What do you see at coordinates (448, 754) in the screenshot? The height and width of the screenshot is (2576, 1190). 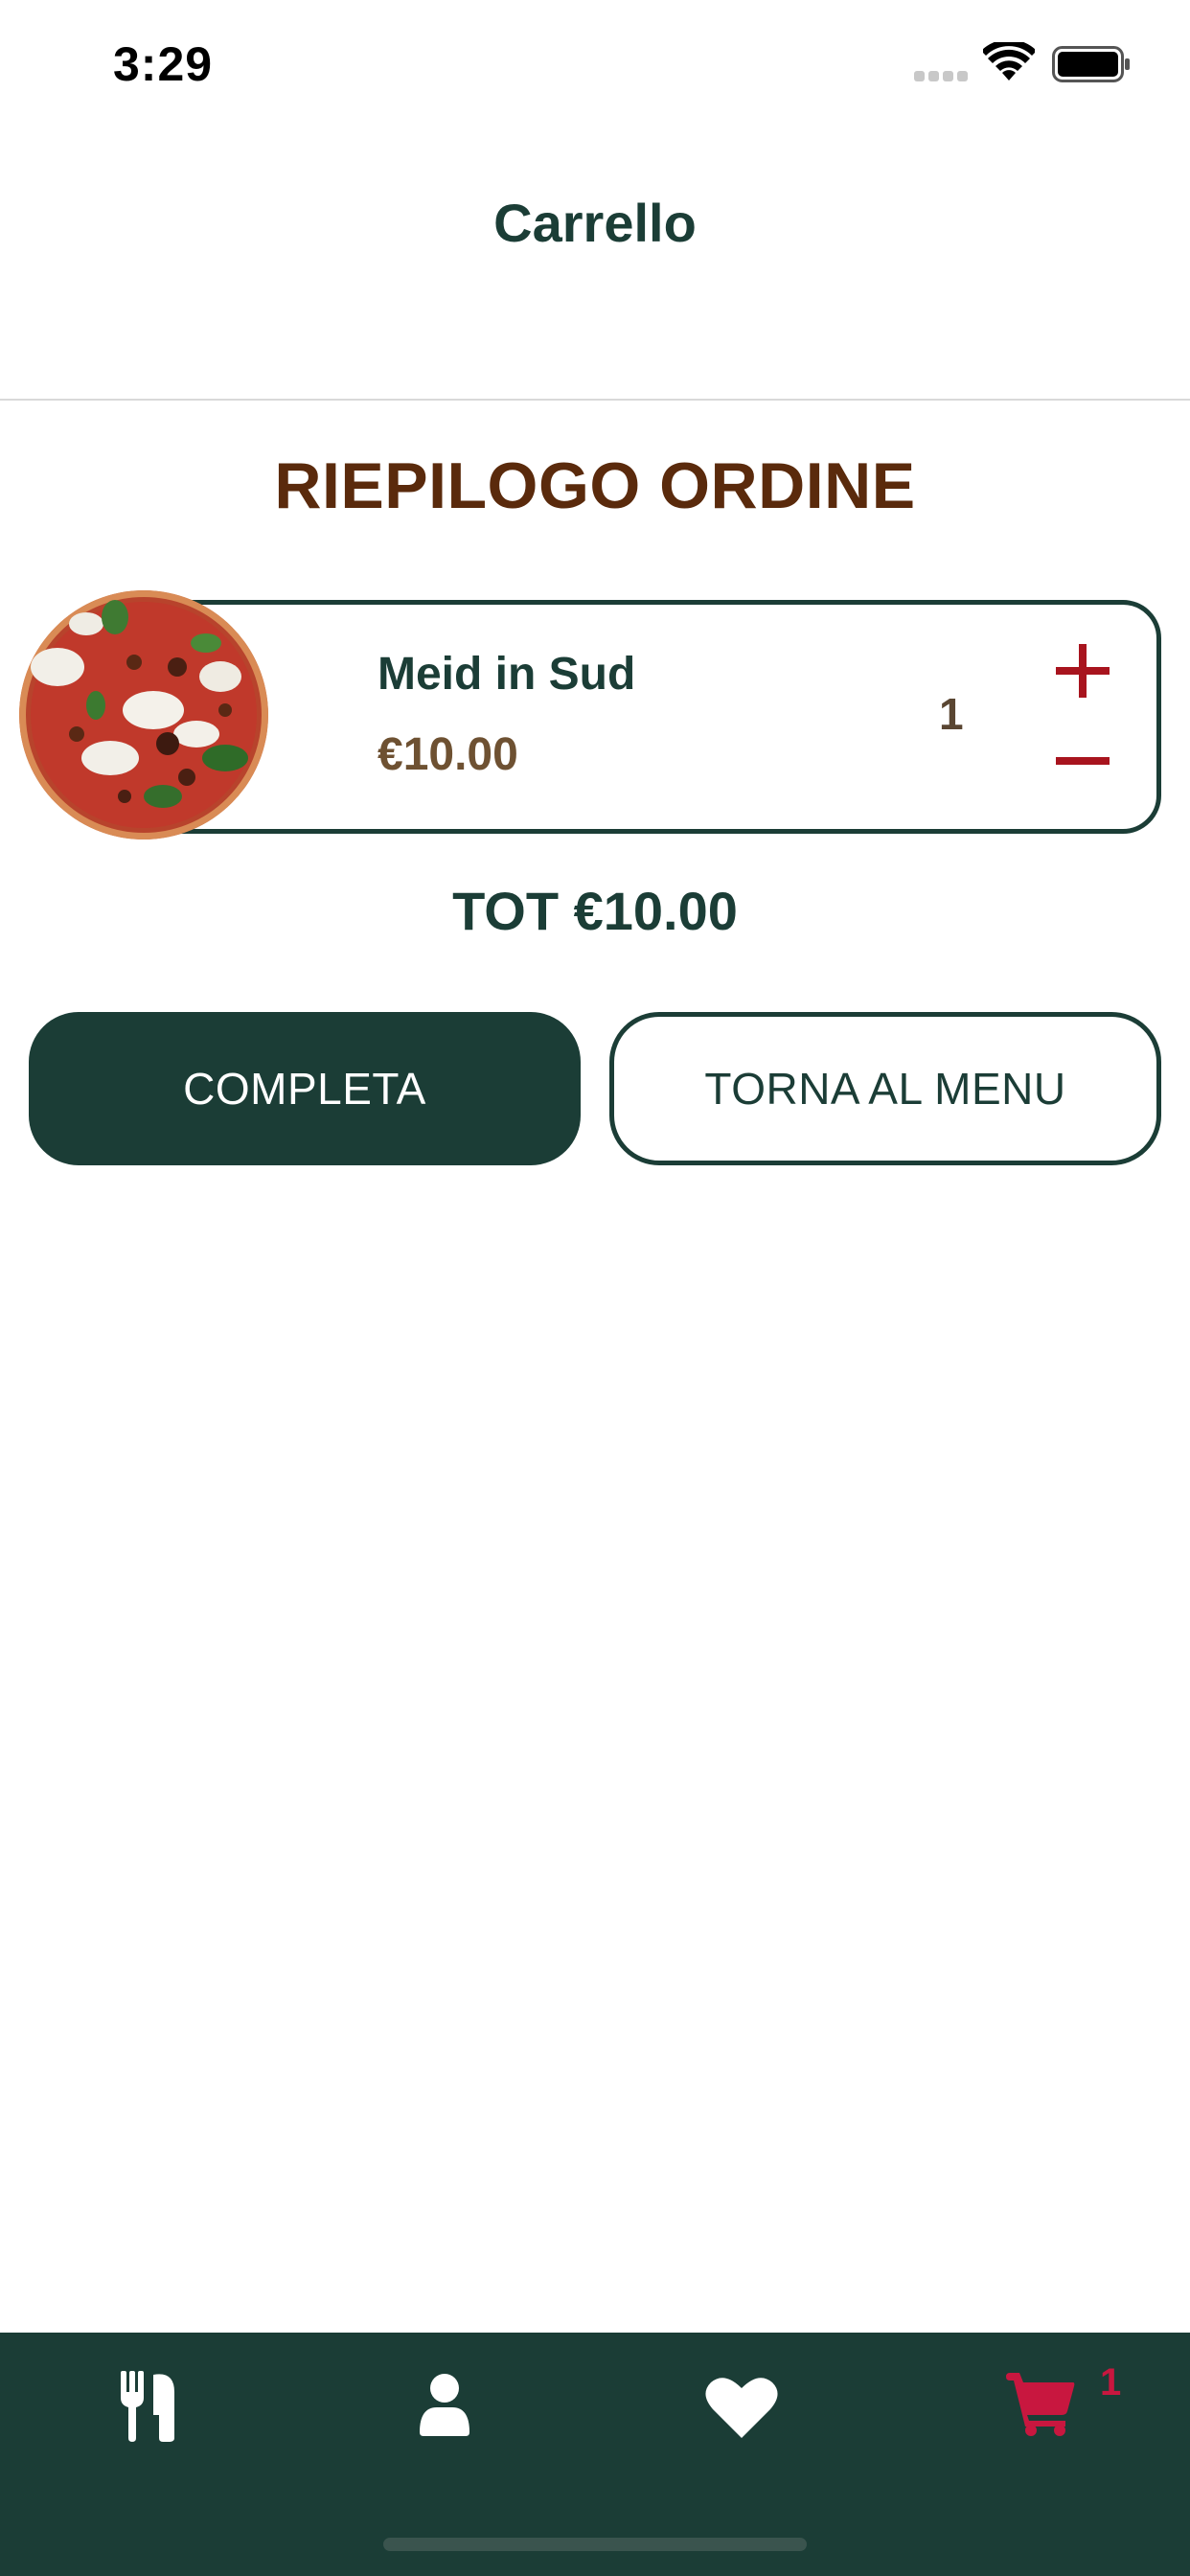 I see `item-price: €10.00` at bounding box center [448, 754].